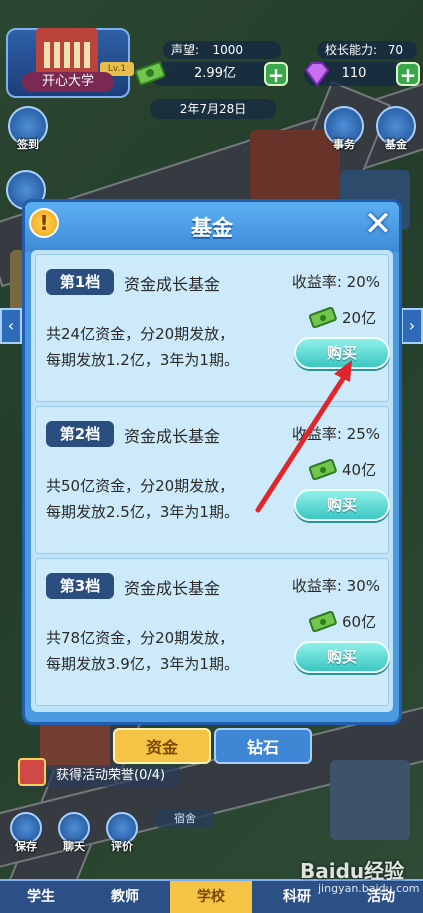 This screenshot has height=913, width=423. I want to click on chat-label: 聊天, so click(74, 846).